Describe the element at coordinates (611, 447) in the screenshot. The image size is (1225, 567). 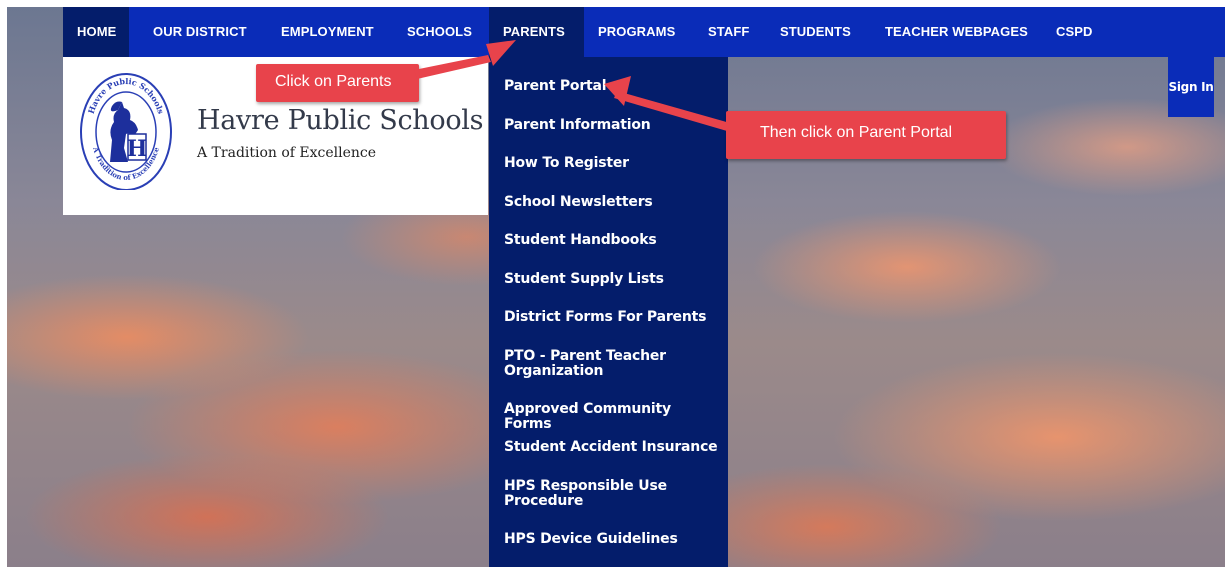
I see `menu-item-student-accident-insurance: Student Accident Insurance` at that location.